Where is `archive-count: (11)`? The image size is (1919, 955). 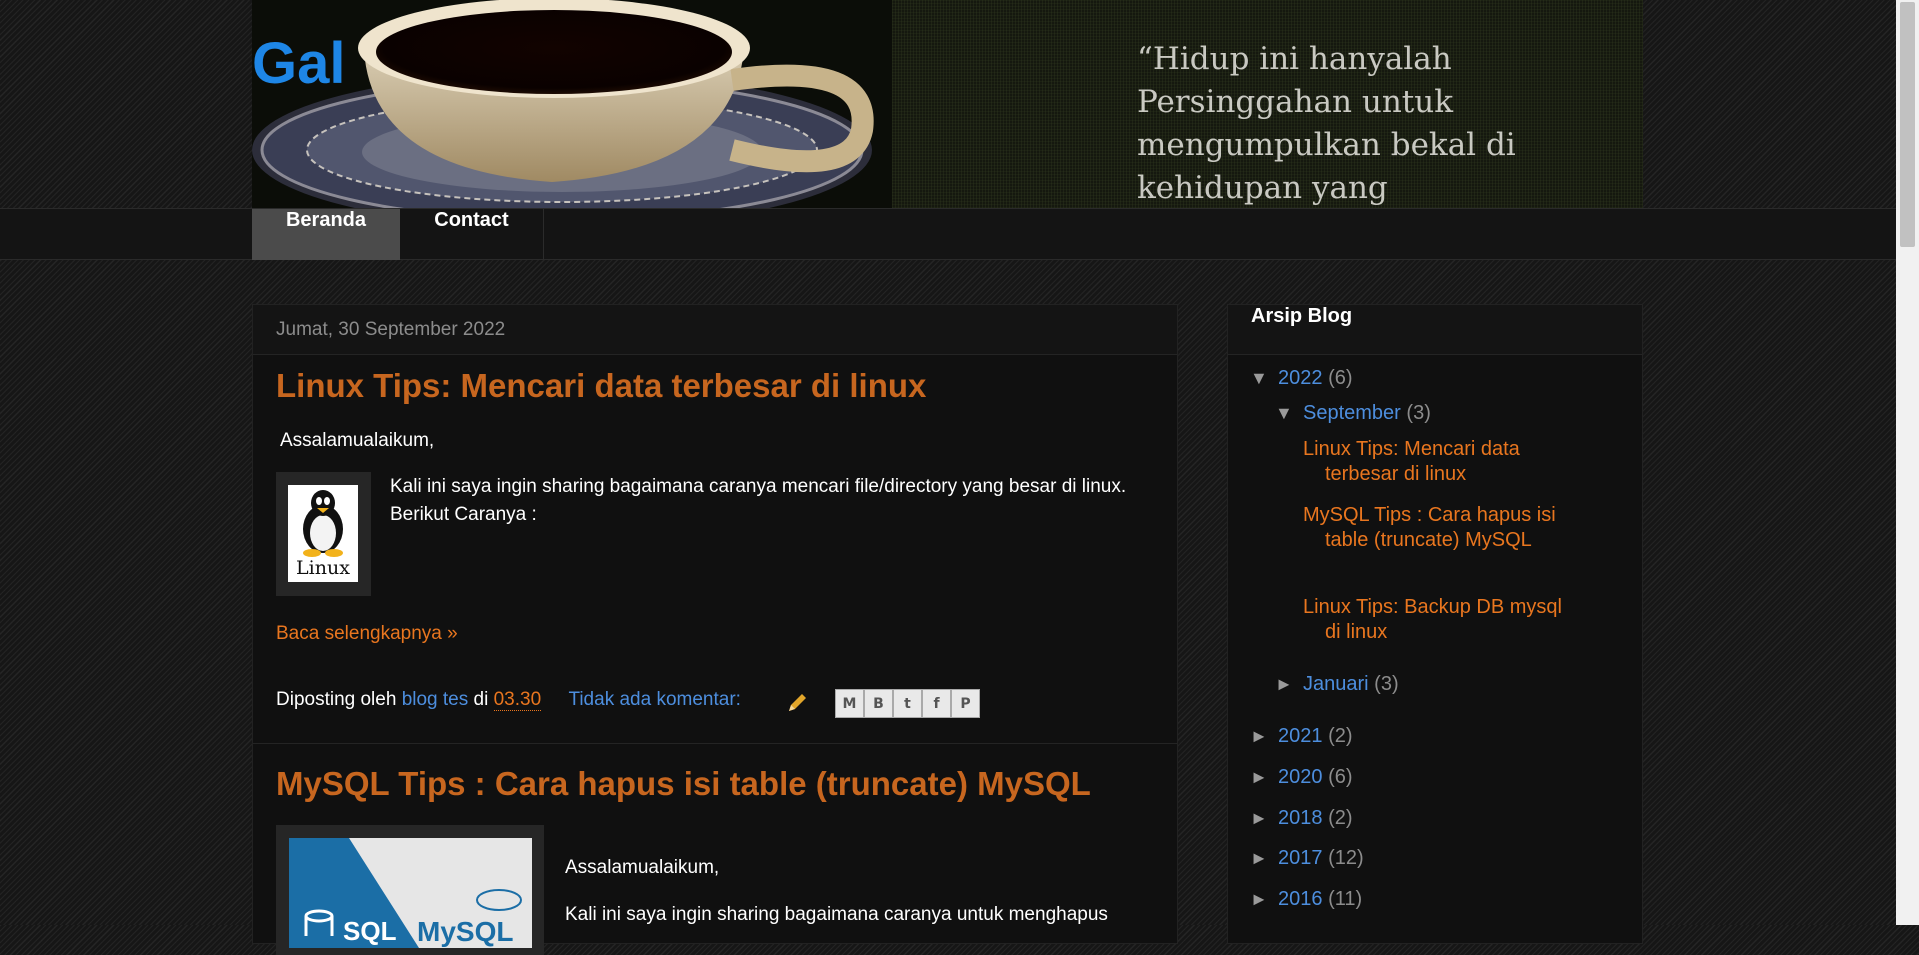
archive-count: (11) is located at coordinates (1345, 899).